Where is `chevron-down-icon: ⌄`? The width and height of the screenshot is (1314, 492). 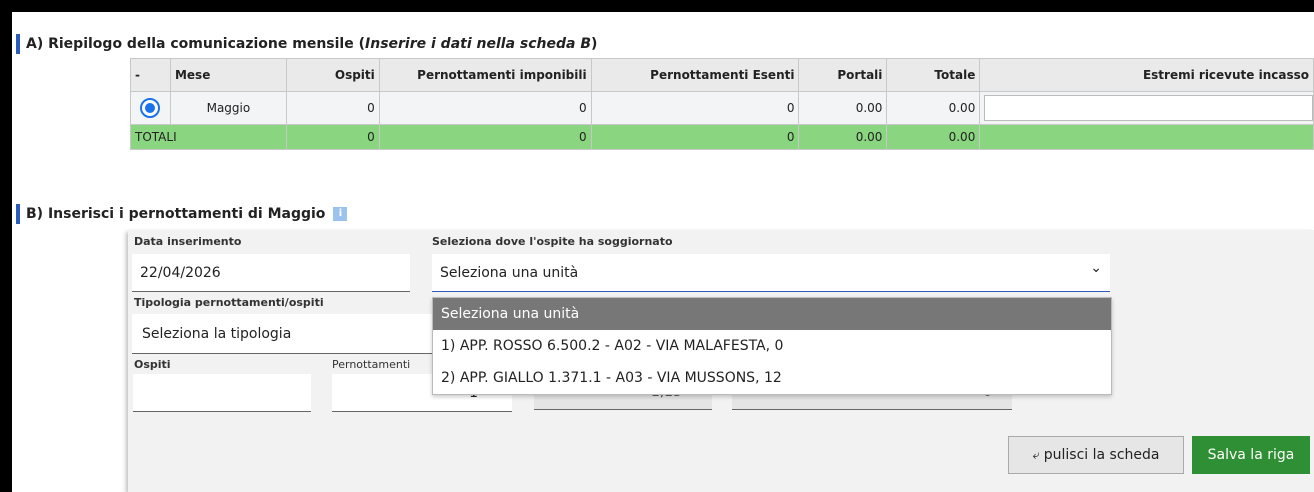 chevron-down-icon: ⌄ is located at coordinates (1096, 268).